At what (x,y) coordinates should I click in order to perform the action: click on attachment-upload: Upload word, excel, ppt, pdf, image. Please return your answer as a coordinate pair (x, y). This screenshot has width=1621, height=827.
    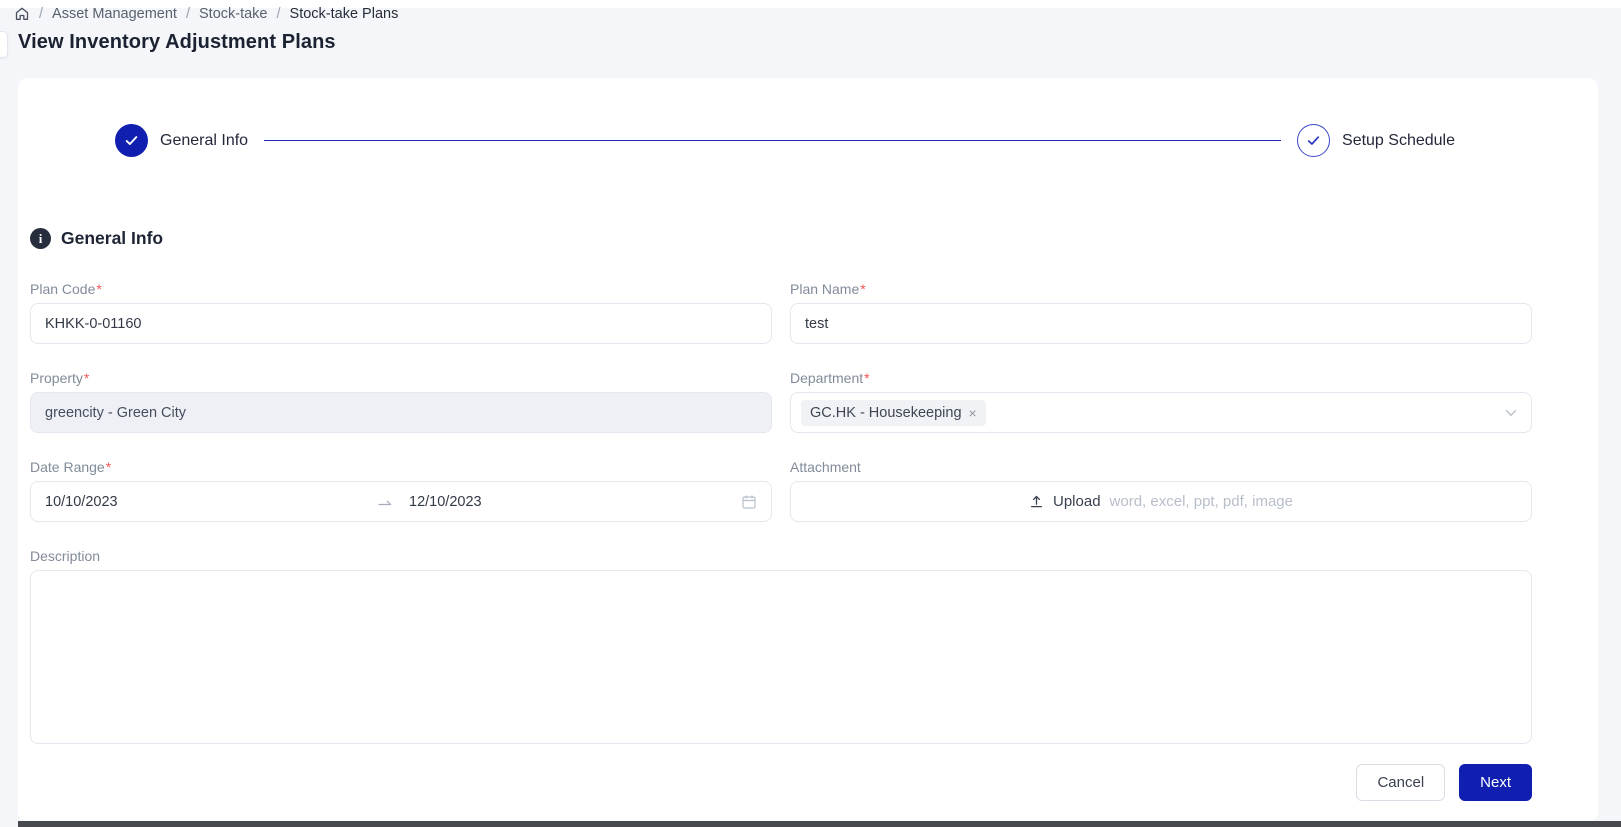
    Looking at the image, I should click on (1161, 501).